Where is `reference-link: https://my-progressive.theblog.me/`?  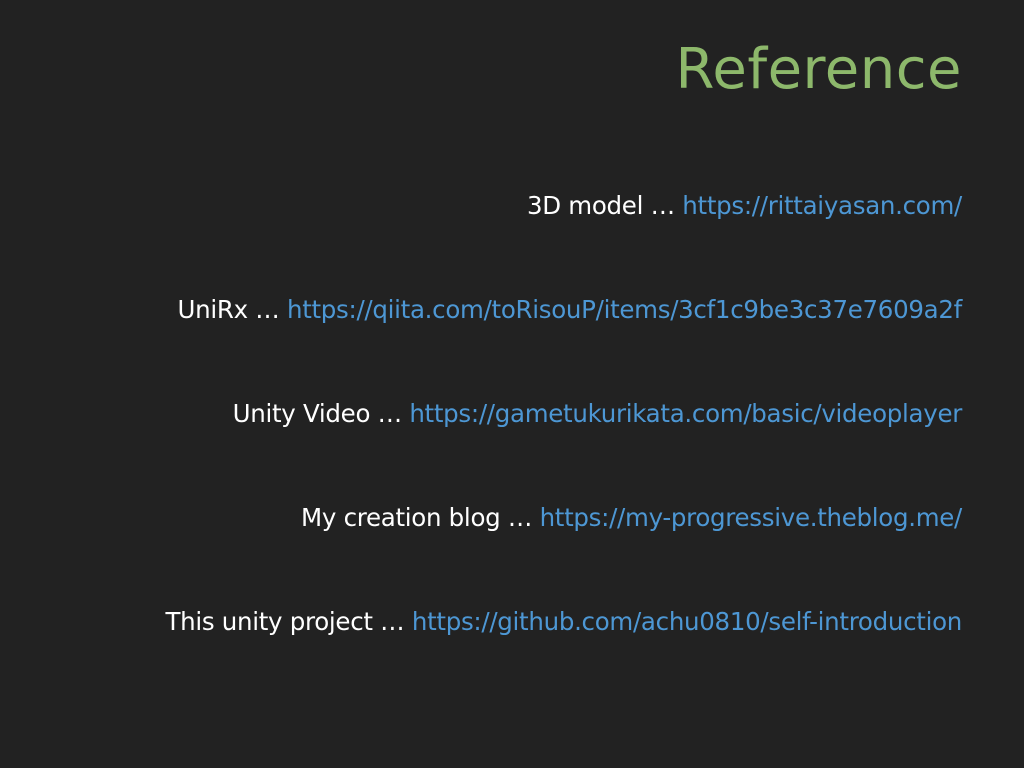 reference-link: https://my-progressive.theblog.me/ is located at coordinates (751, 517).